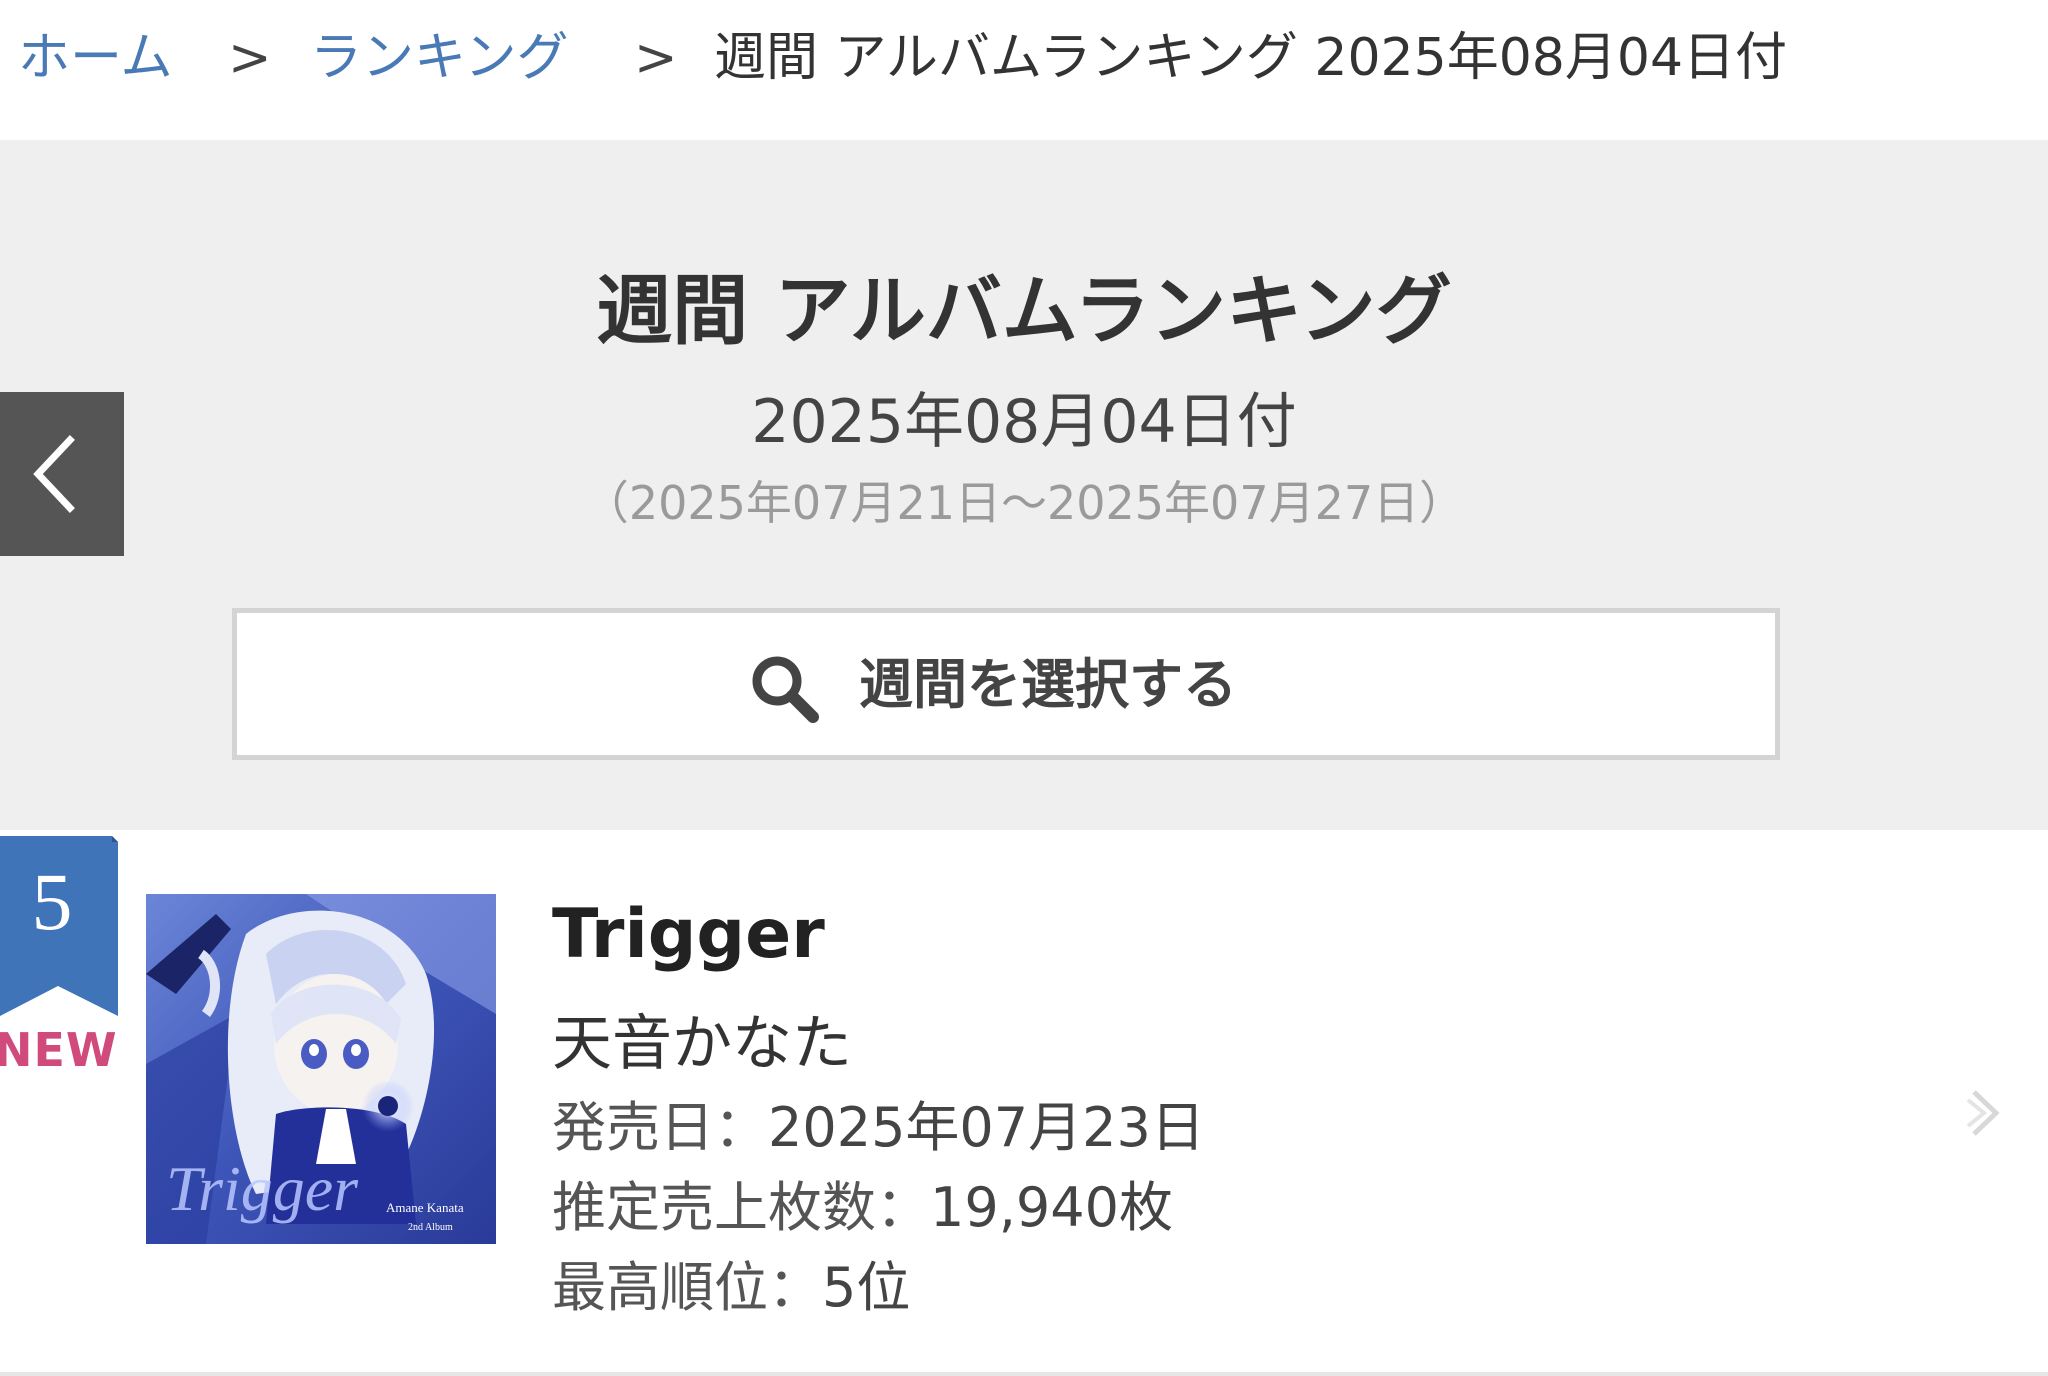  I want to click on sales-label: 推定売上枚数：, so click(741, 1207).